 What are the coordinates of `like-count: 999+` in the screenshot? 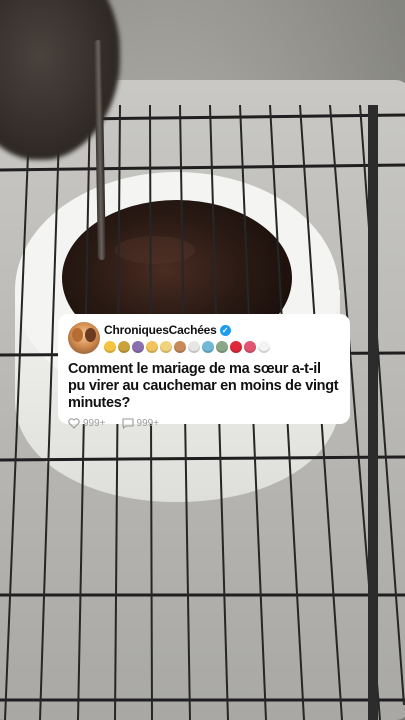 It's located at (94, 423).